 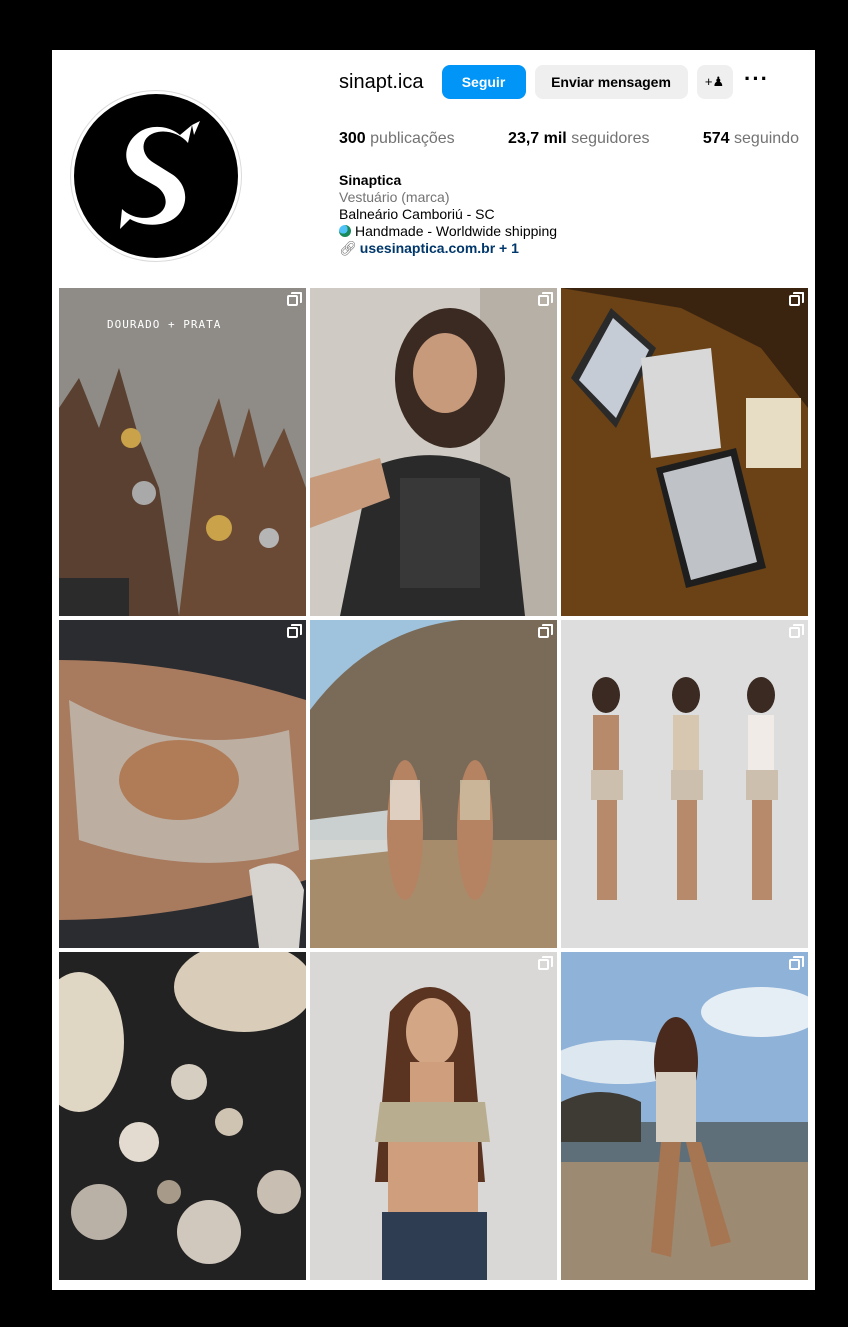 I want to click on add-person-icon: +♟, so click(x=714, y=81).